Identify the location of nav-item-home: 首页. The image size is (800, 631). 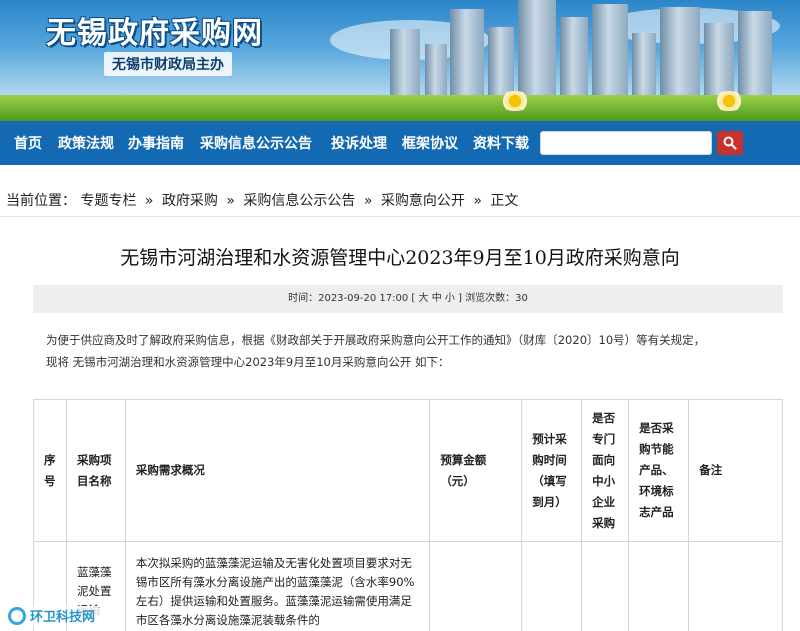
(28, 143).